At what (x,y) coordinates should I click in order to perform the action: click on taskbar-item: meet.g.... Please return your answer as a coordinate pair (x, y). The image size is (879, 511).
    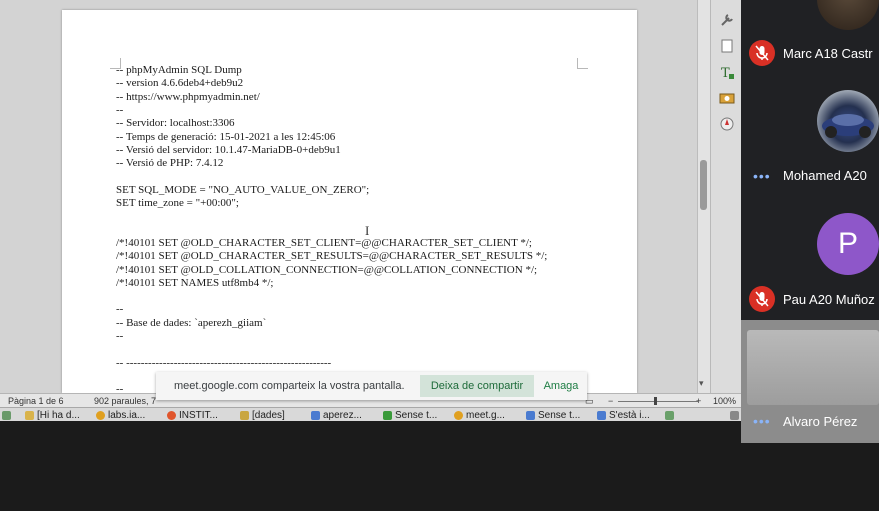
    Looking at the image, I should click on (479, 415).